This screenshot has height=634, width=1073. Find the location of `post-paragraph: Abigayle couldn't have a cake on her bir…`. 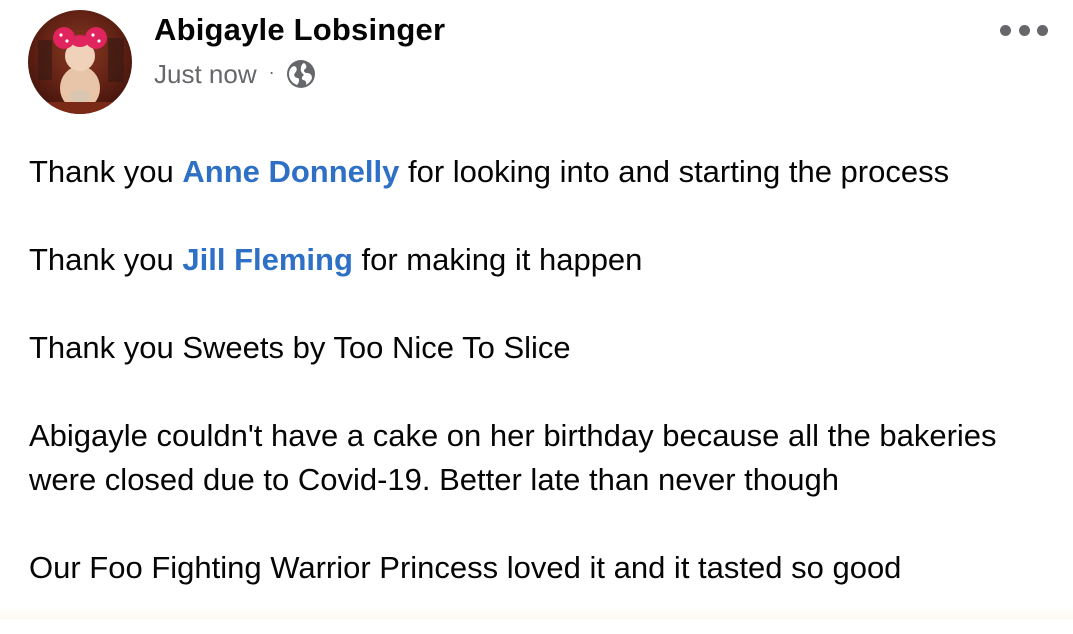

post-paragraph: Abigayle couldn't have a cake on her bir… is located at coordinates (513, 457).